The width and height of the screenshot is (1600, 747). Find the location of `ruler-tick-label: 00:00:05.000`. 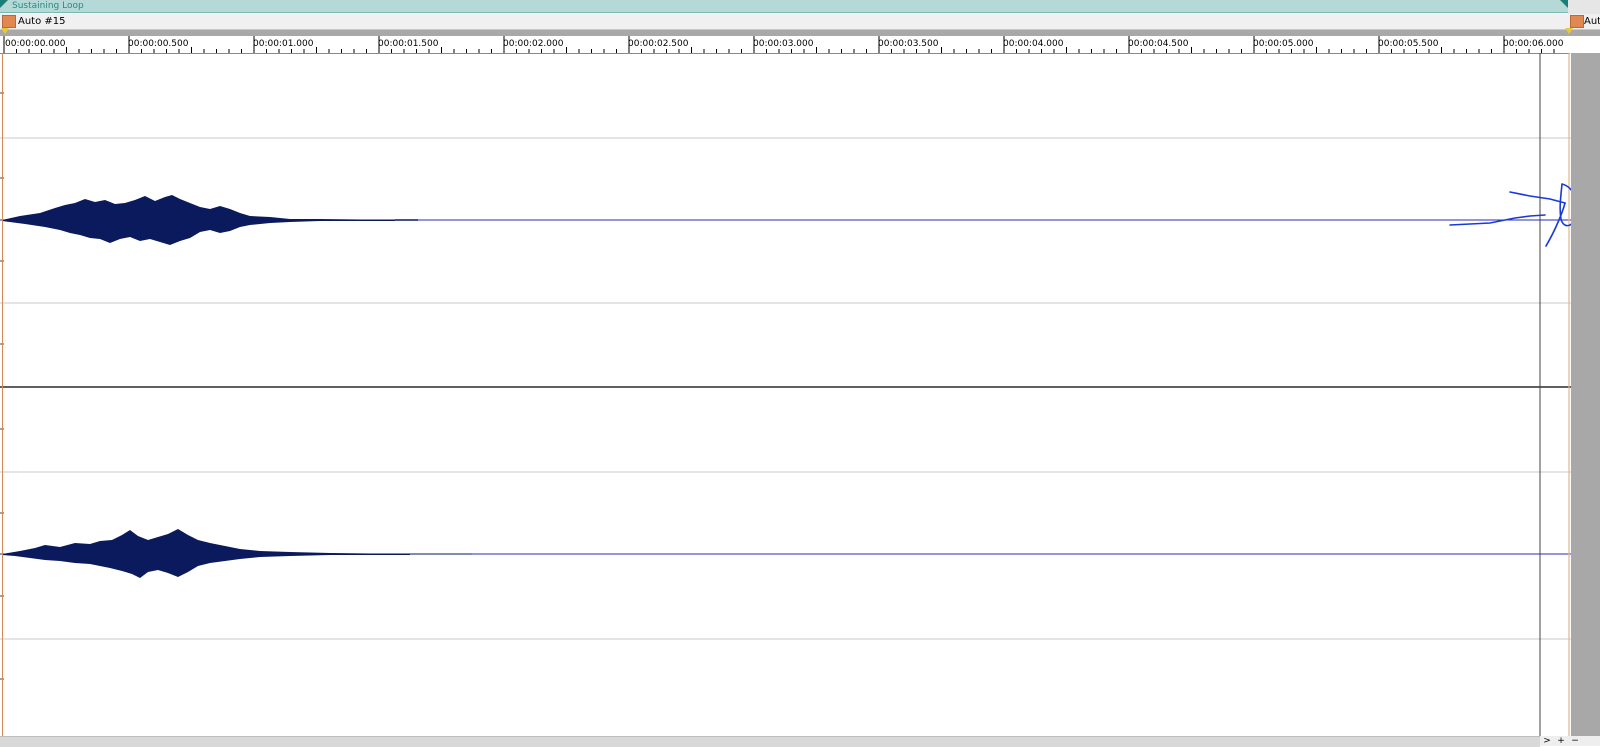

ruler-tick-label: 00:00:05.000 is located at coordinates (1283, 44).